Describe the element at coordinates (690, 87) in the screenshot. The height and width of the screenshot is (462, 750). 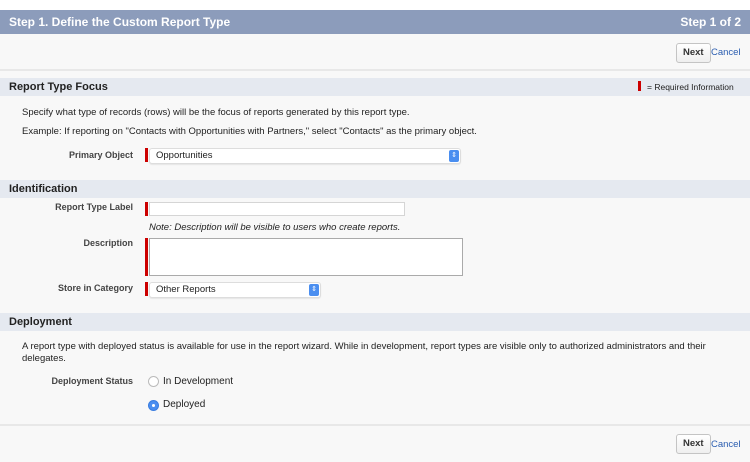
I see `required-legend: = Required Information` at that location.